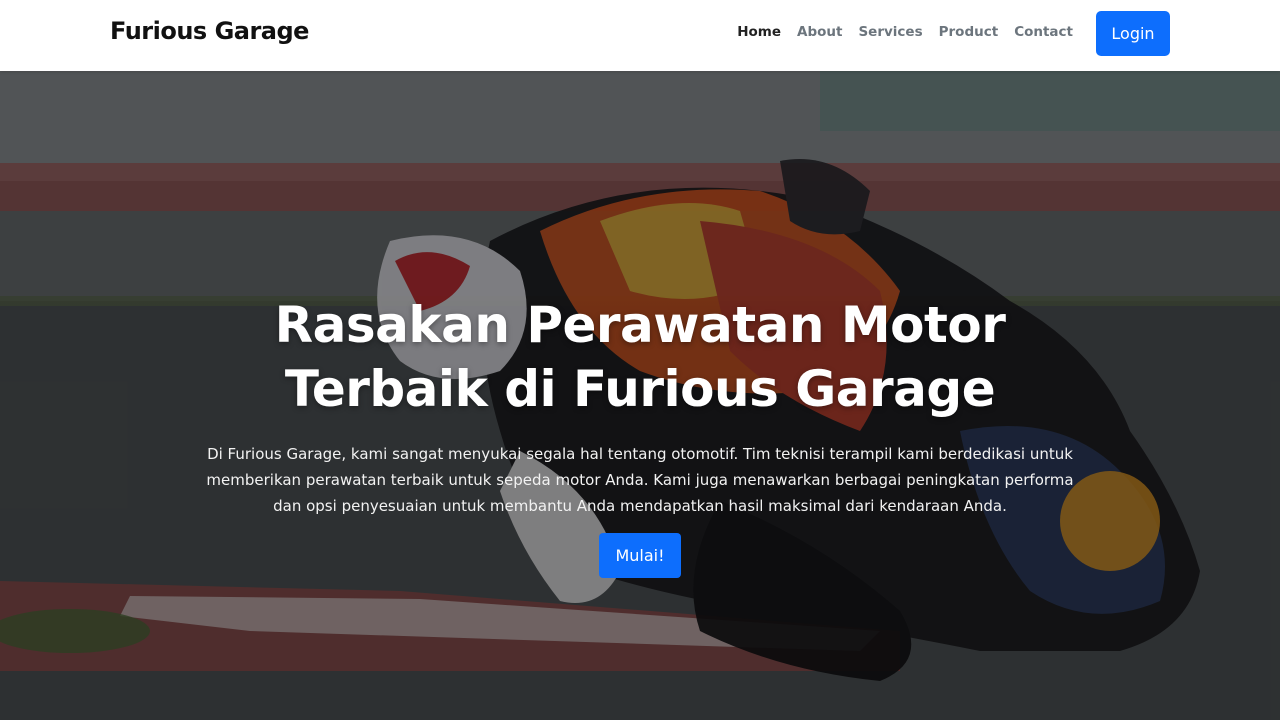 The height and width of the screenshot is (720, 1280). Describe the element at coordinates (640, 325) in the screenshot. I see `hero-title-line1: Rasakan Perawatan Motor` at that location.